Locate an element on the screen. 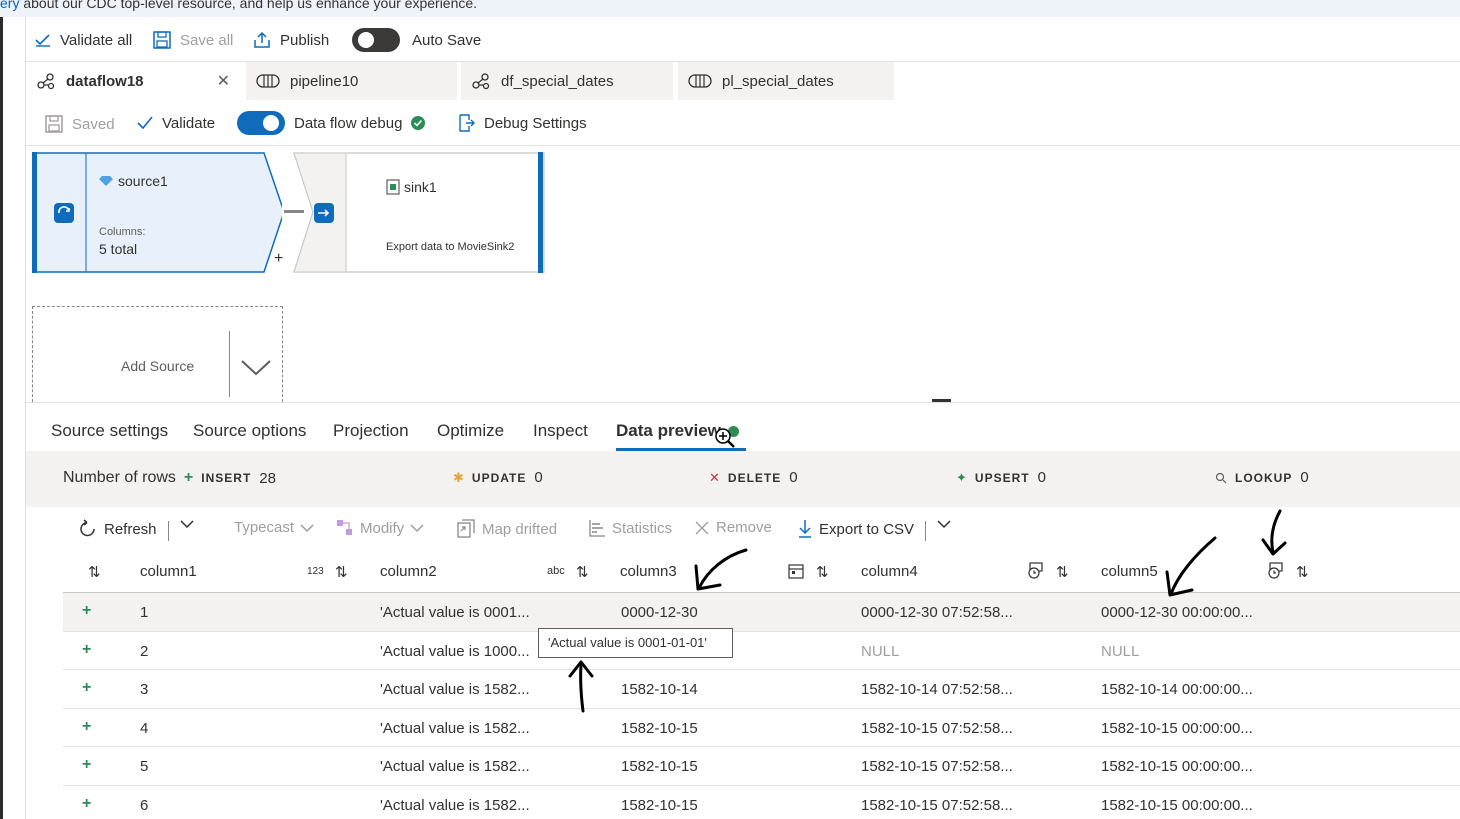  annotation-arrows is located at coordinates (927, 611).